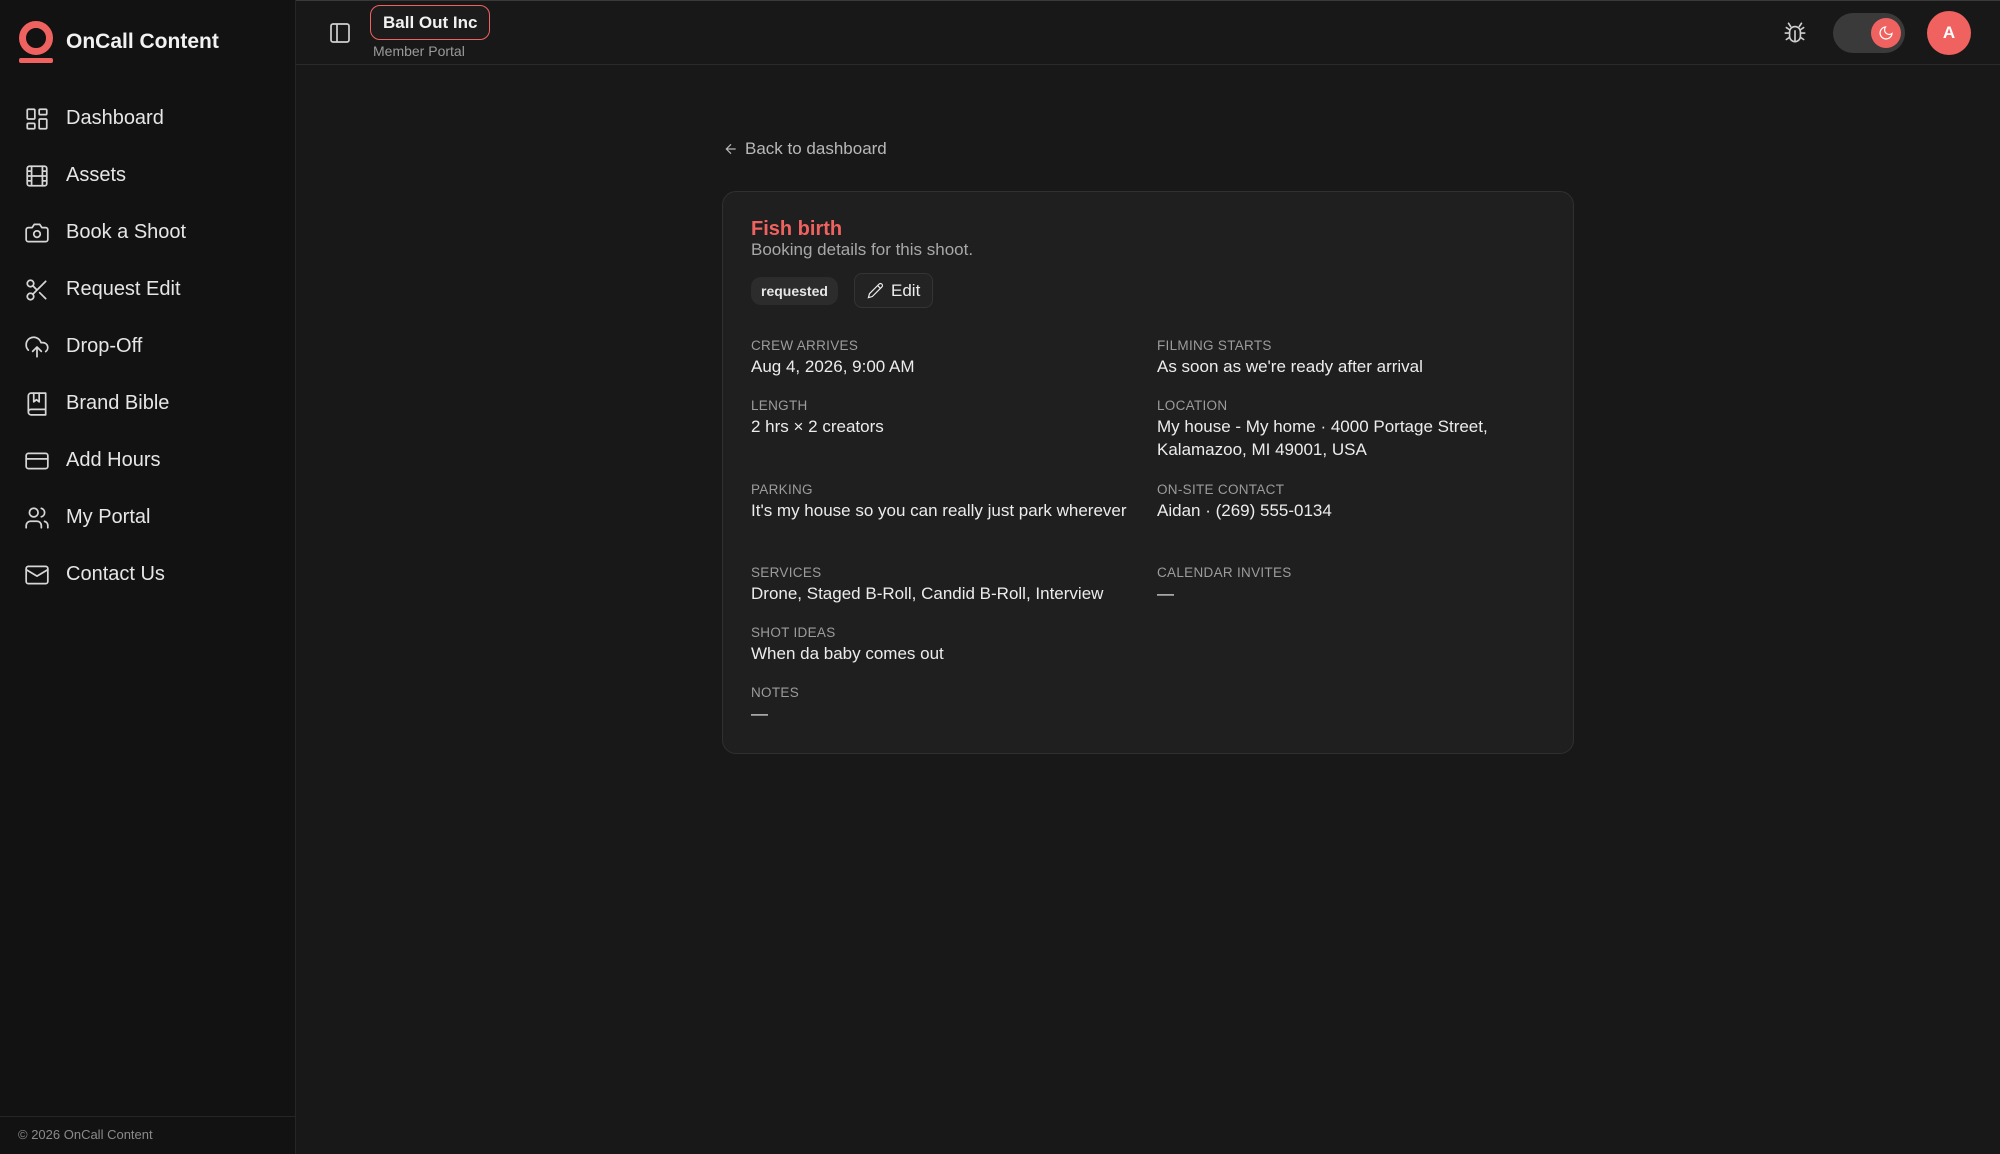 Image resolution: width=2000 pixels, height=1154 pixels. Describe the element at coordinates (1244, 510) in the screenshot. I see `field-value: Aidan · (269) 555-0134` at that location.